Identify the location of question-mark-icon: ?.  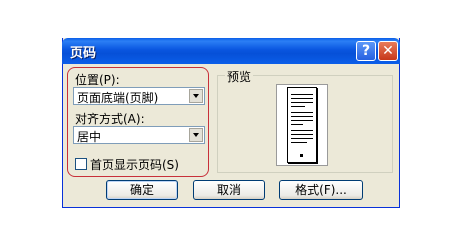
(366, 51).